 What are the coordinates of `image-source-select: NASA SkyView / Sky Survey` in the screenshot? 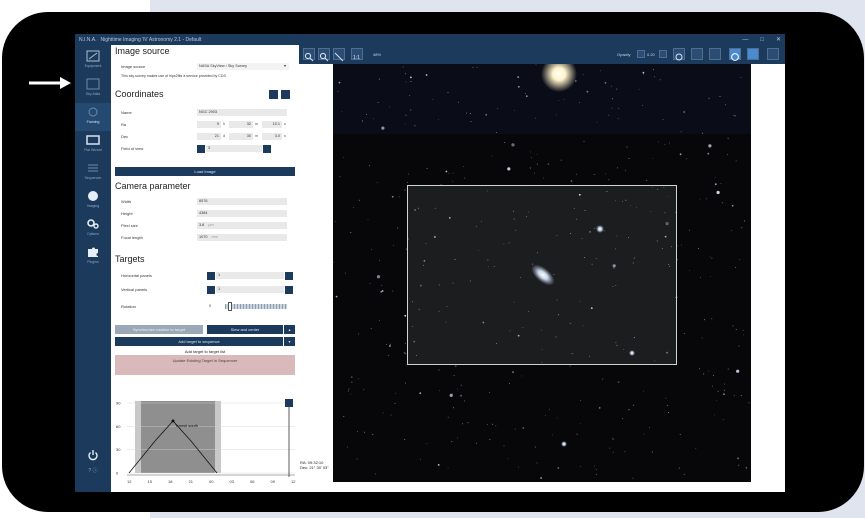 It's located at (243, 66).